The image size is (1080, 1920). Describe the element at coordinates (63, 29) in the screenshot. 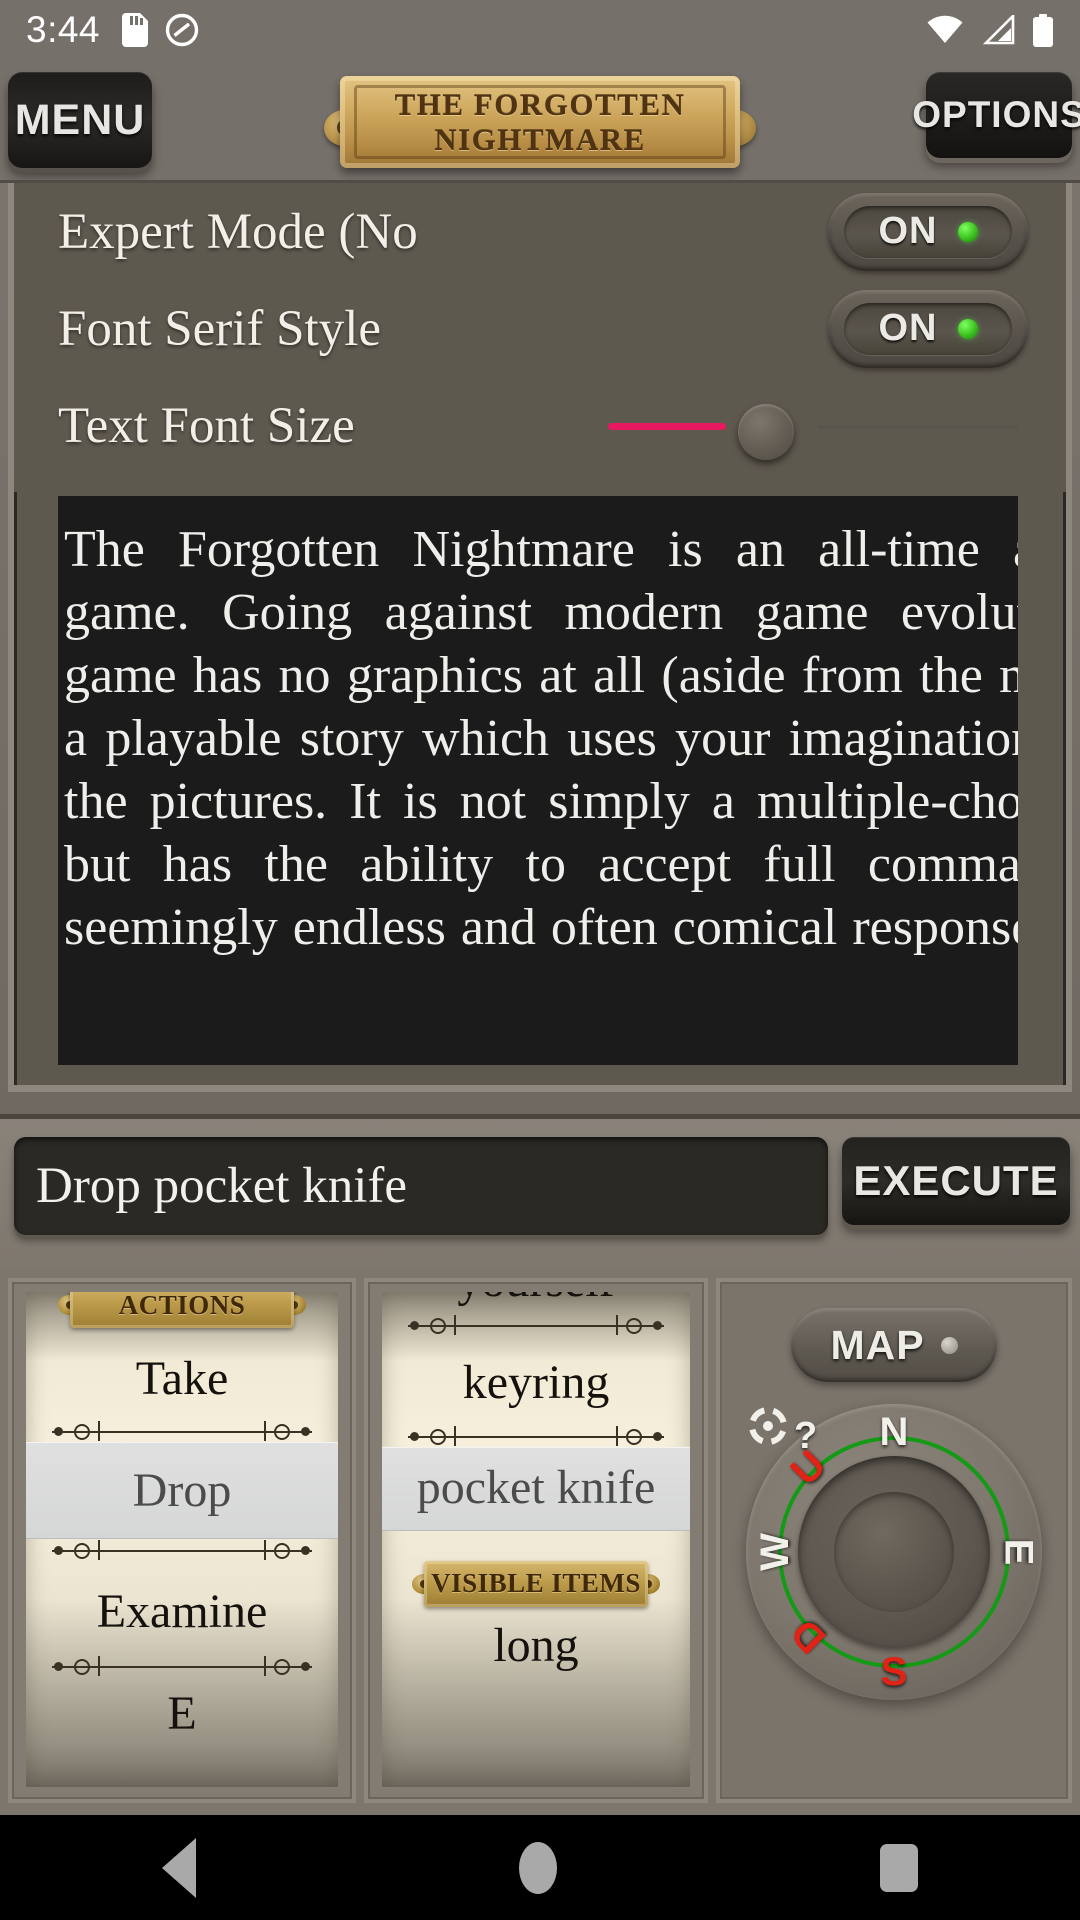

I see `status-clock: 3:44` at that location.